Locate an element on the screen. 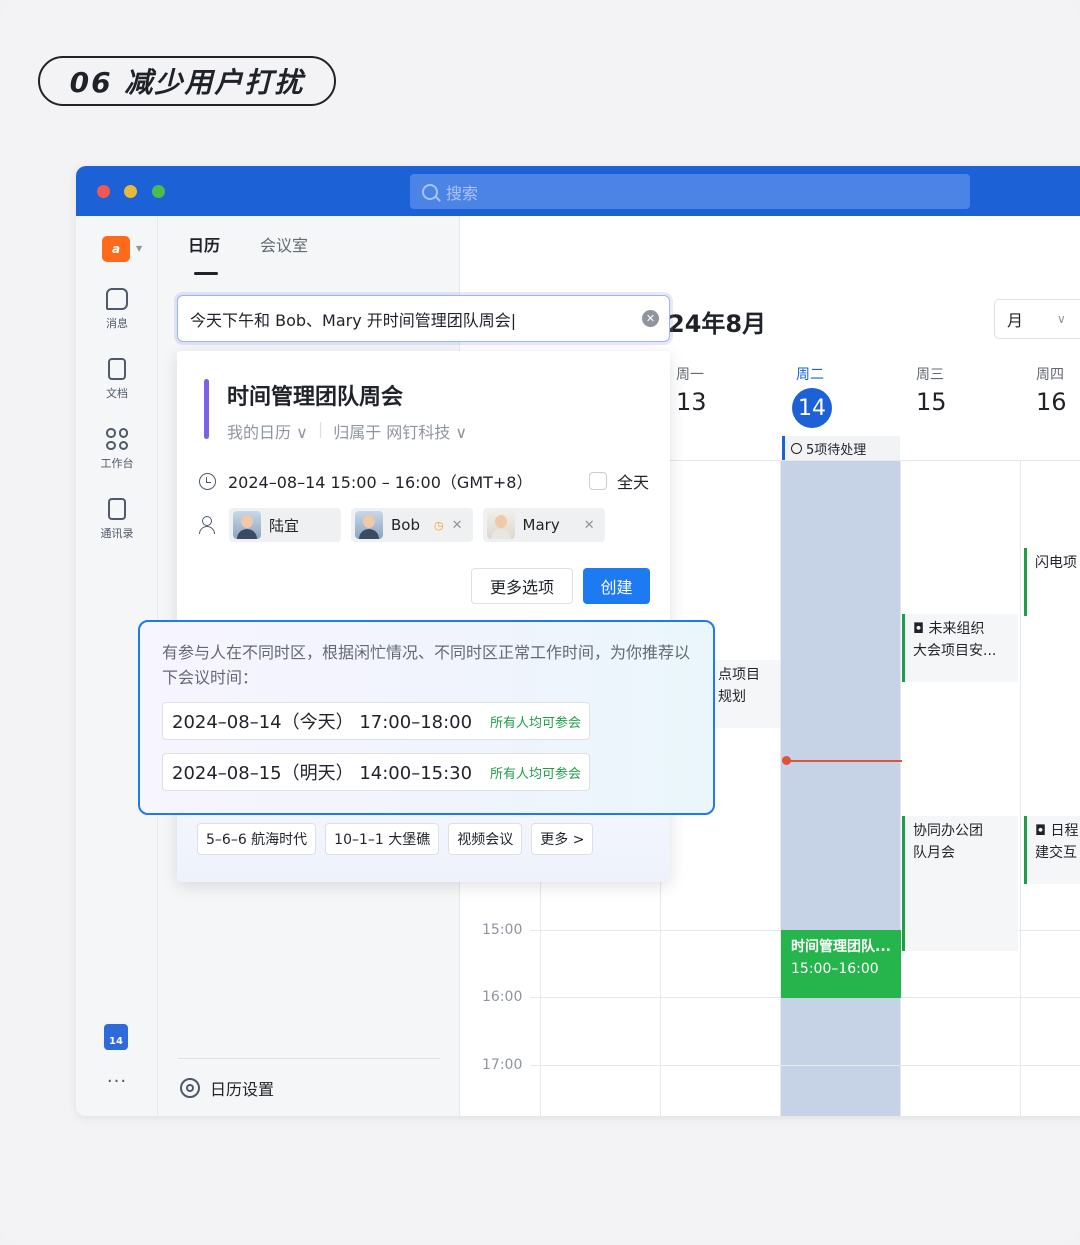 This screenshot has height=1245, width=1080. event-color-bar is located at coordinates (206, 409).